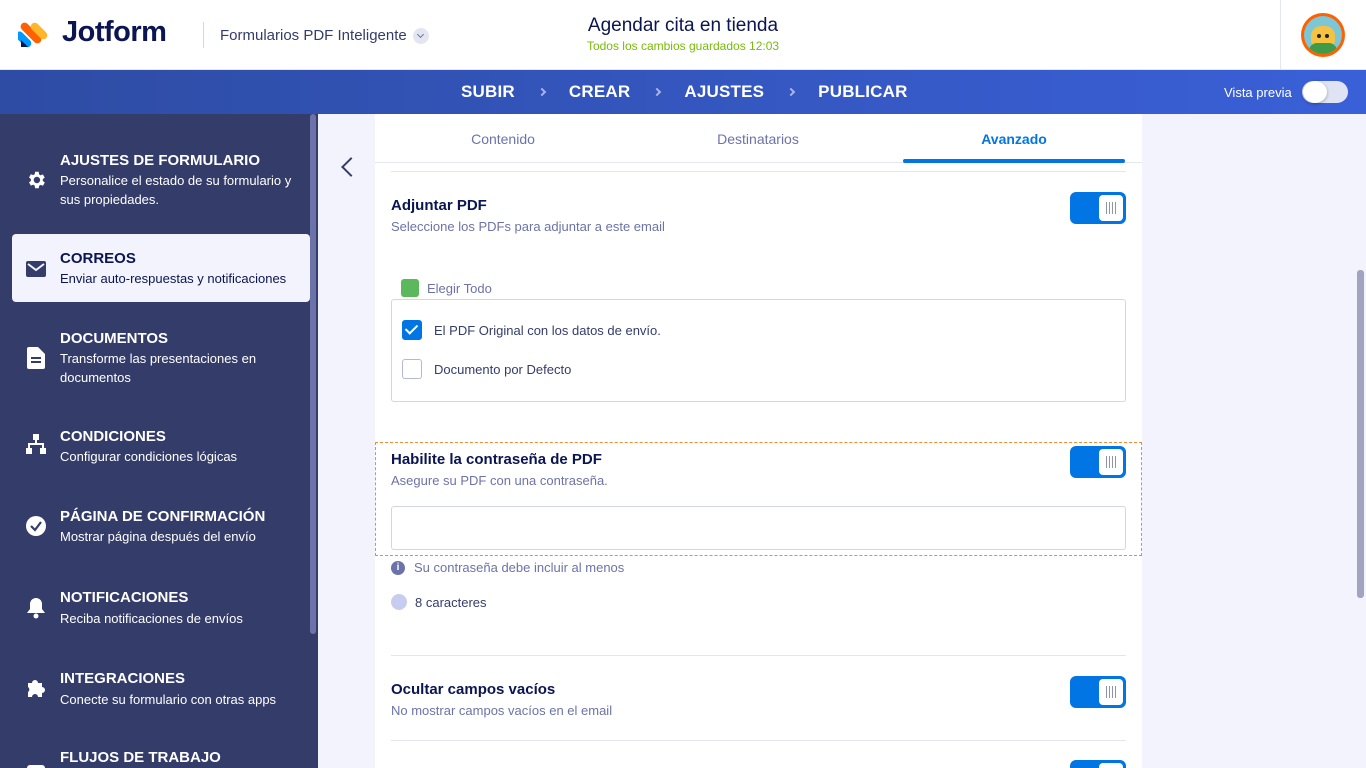 This screenshot has width=1366, height=768. Describe the element at coordinates (1098, 208) in the screenshot. I see `attach-pdf-toggle` at that location.